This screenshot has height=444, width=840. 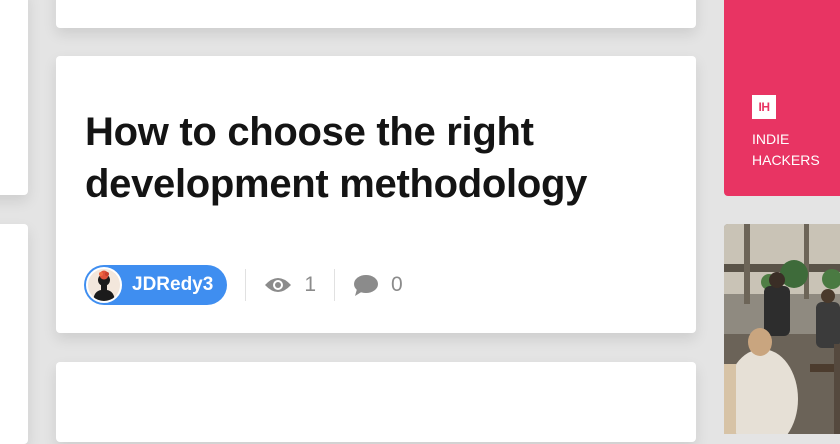 I want to click on post-meta: JDRedy3 1 0, so click(x=243, y=285).